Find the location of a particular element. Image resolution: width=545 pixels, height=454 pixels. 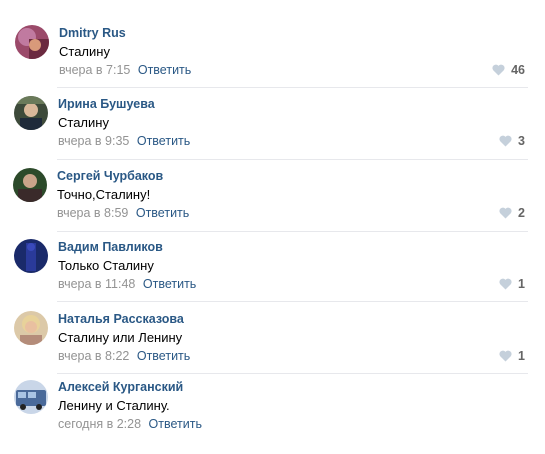

comment-meta: вчера в 11:48 Ответить is located at coordinates (127, 284).